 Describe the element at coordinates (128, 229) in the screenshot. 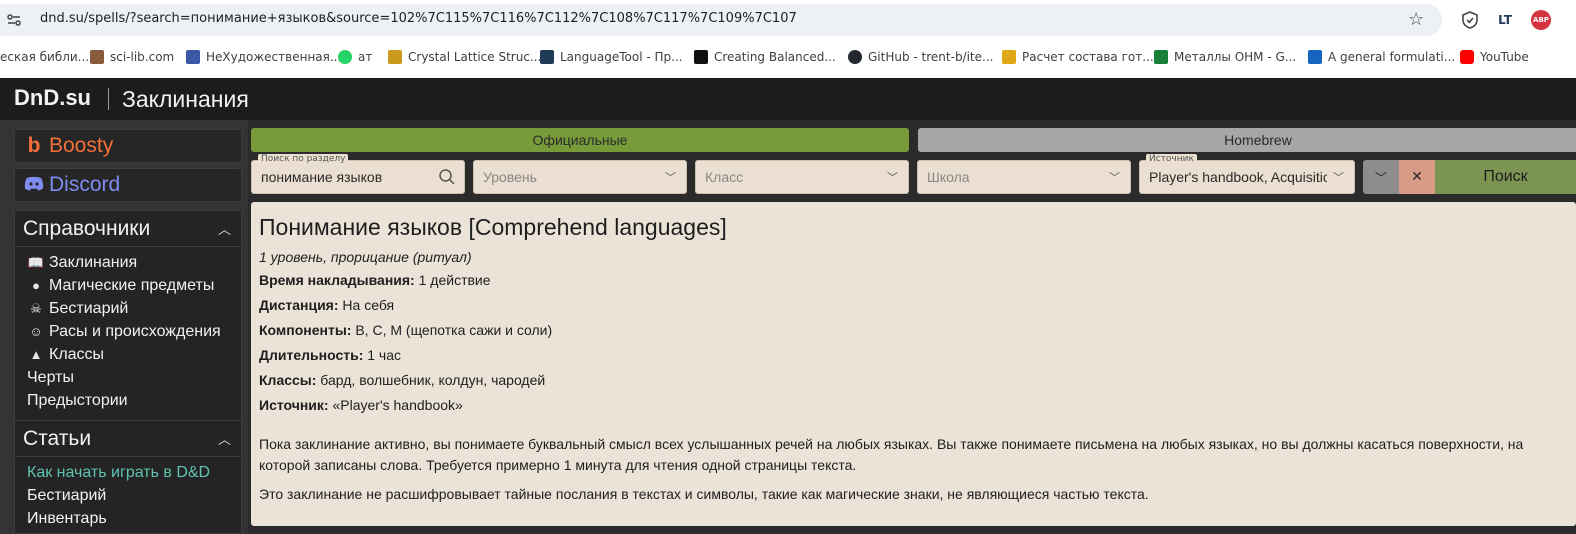

I see `reference-panel-header: Справочники ︿` at that location.